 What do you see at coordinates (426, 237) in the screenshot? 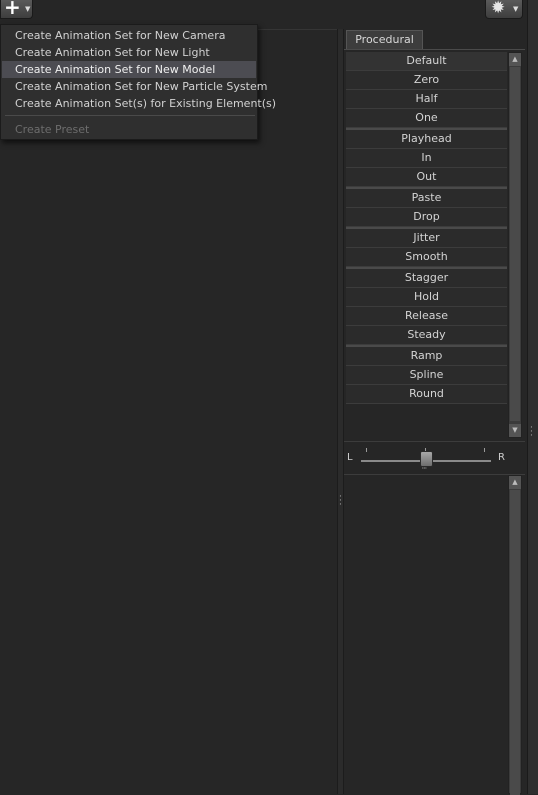
I see `list-item: Jitter` at bounding box center [426, 237].